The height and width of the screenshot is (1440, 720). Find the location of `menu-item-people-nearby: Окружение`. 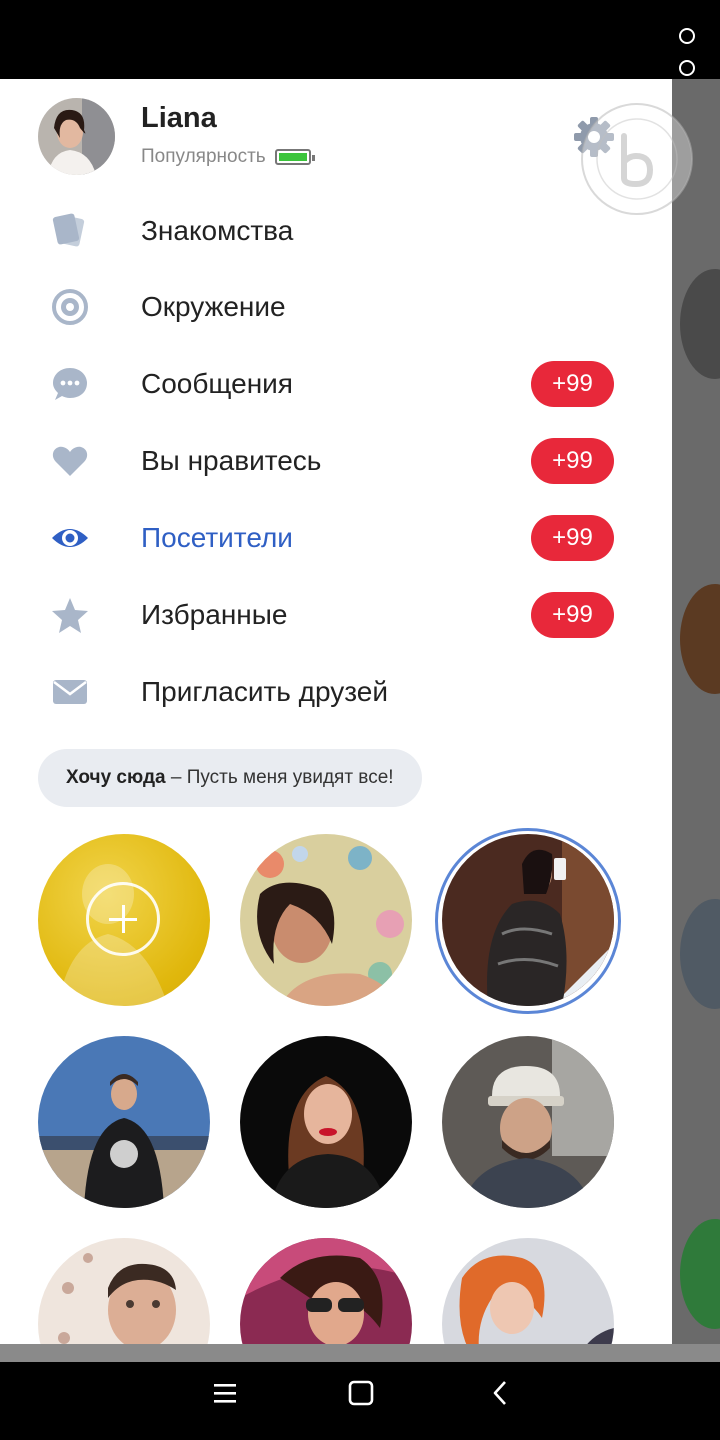

menu-item-people-nearby: Окружение is located at coordinates (336, 307).